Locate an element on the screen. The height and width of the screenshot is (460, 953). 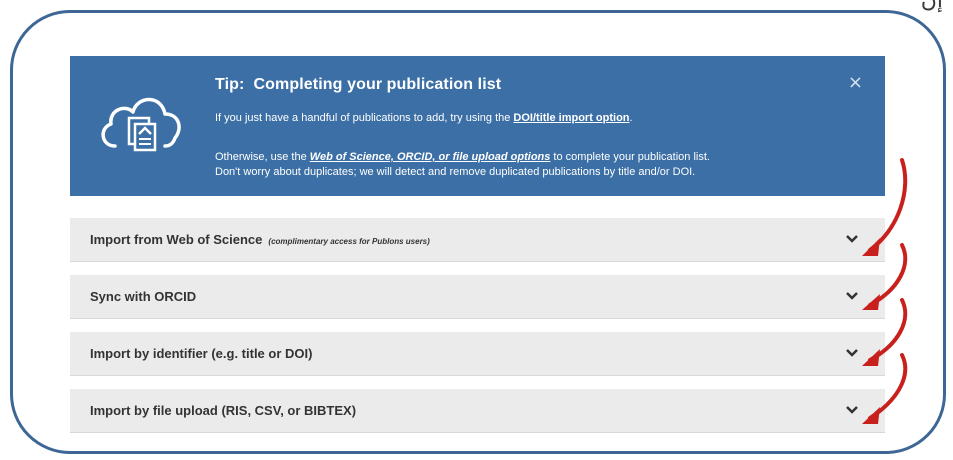
tip-heading: Completing your publication list is located at coordinates (377, 84).